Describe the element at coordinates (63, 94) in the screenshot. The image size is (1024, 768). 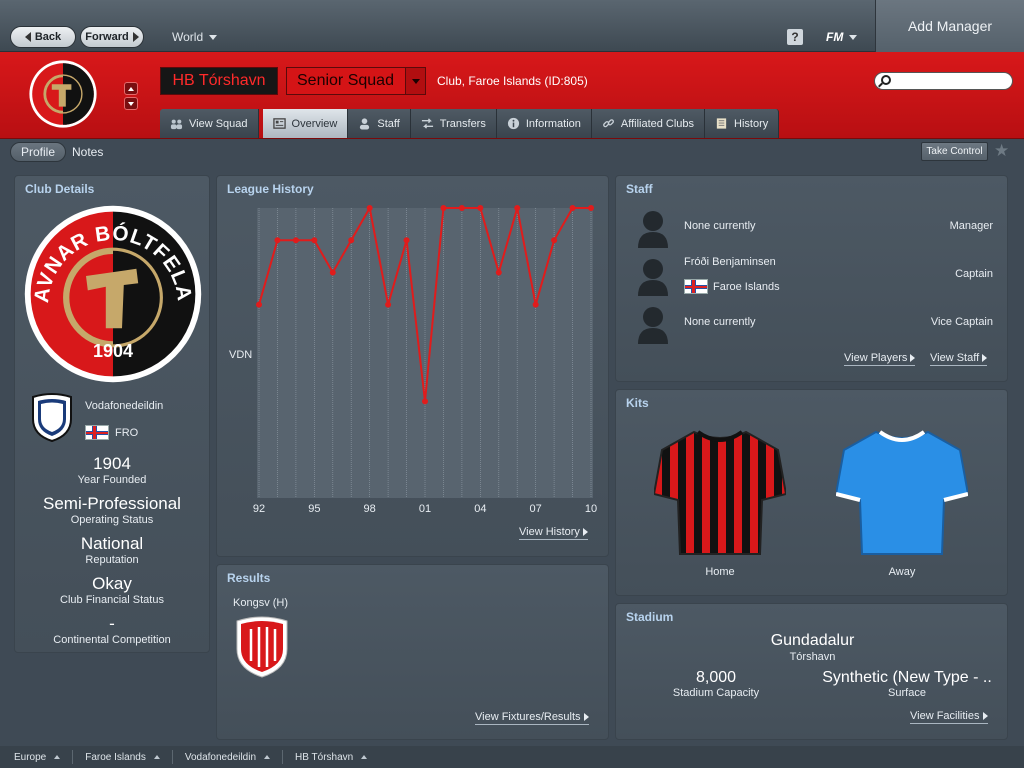
I see `club-crest-icon` at that location.